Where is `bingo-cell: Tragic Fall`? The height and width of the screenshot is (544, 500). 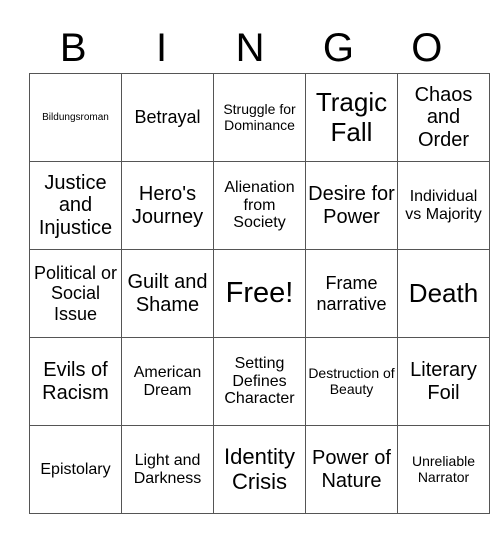 bingo-cell: Tragic Fall is located at coordinates (351, 117).